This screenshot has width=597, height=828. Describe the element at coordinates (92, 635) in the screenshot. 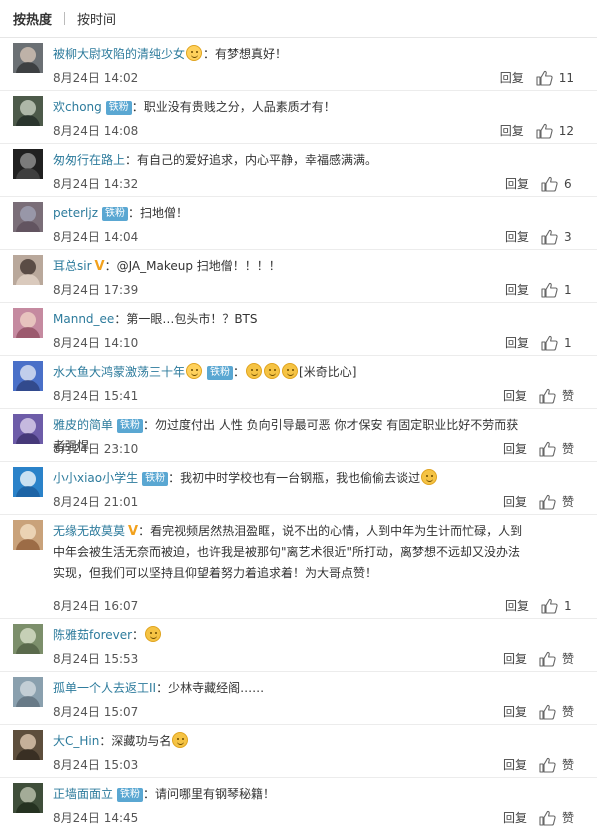

I see `username-link: 陈雅茹forever` at that location.